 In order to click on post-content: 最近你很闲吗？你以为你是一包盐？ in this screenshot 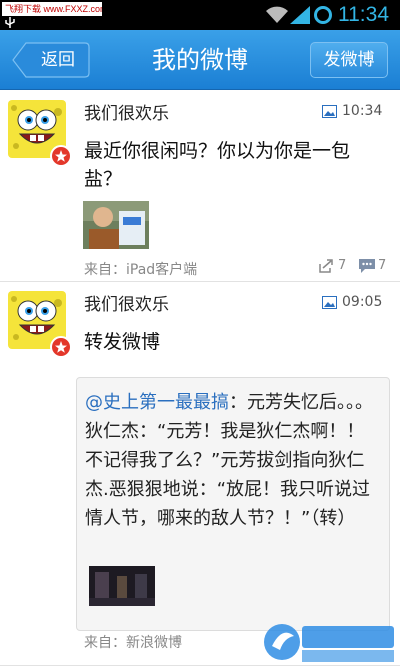, I will do `click(217, 165)`.